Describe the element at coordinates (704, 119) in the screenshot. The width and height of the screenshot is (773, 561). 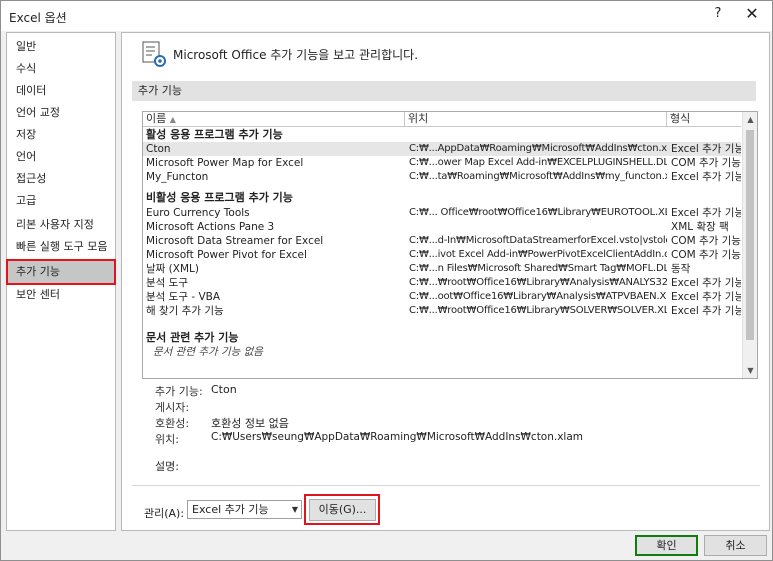
I see `column-header-type: 형식` at that location.